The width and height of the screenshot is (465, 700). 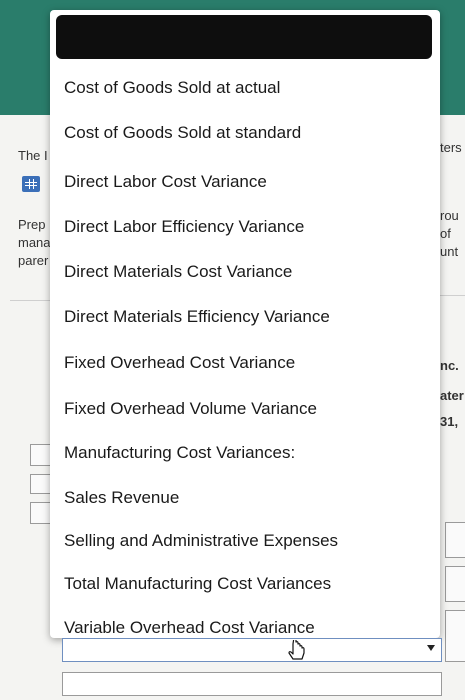 What do you see at coordinates (190, 409) in the screenshot?
I see `dropdown-option: Fixed Overhead Volume Variance` at bounding box center [190, 409].